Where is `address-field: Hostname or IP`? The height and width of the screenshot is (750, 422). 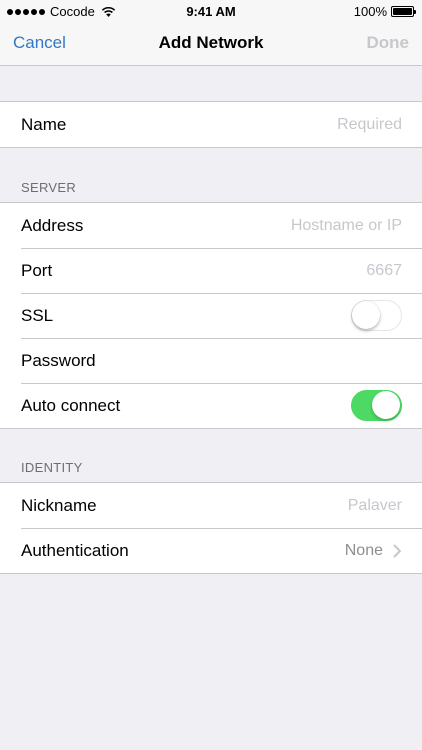
address-field: Hostname or IP is located at coordinates (346, 226).